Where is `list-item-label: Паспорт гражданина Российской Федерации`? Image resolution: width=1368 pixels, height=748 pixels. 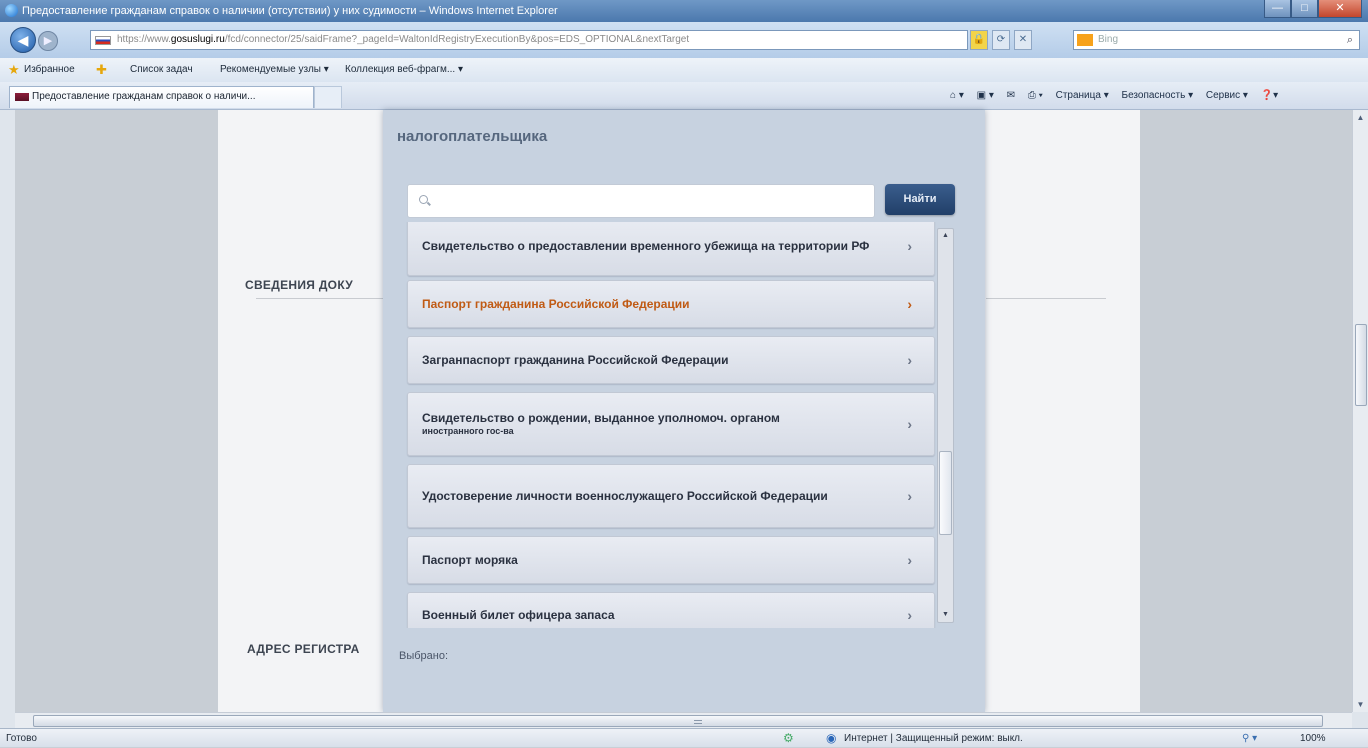
list-item-label: Паспорт гражданина Российской Федерации is located at coordinates (654, 304).